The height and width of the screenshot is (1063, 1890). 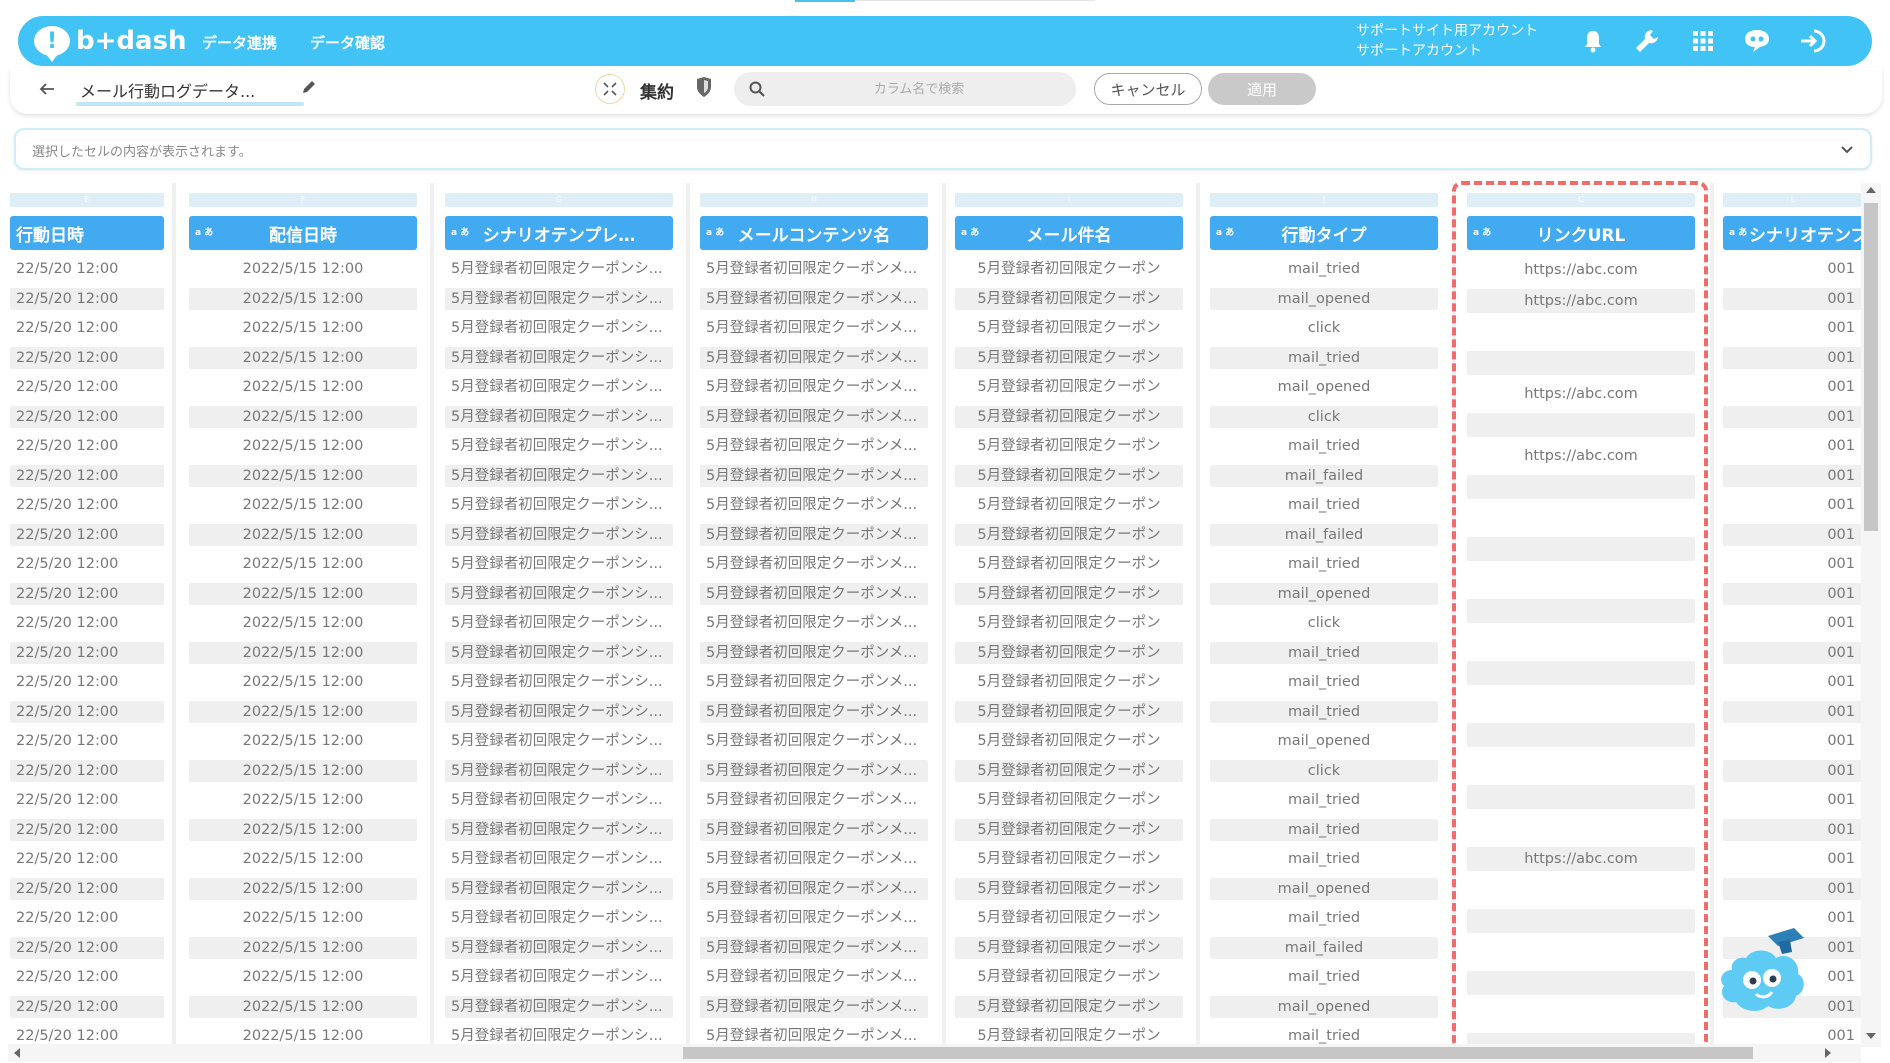 What do you see at coordinates (239, 42) in the screenshot?
I see `nav-data-integration: データ連携` at bounding box center [239, 42].